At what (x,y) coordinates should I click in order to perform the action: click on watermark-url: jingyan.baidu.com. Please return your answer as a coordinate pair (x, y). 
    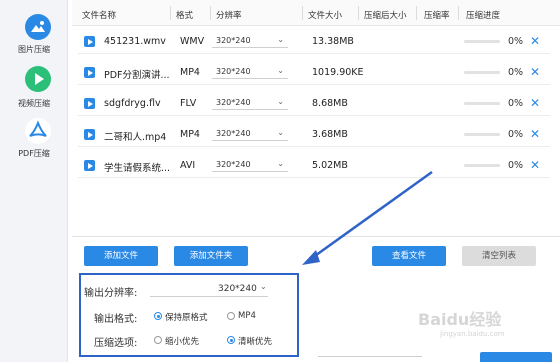
    Looking at the image, I should click on (472, 334).